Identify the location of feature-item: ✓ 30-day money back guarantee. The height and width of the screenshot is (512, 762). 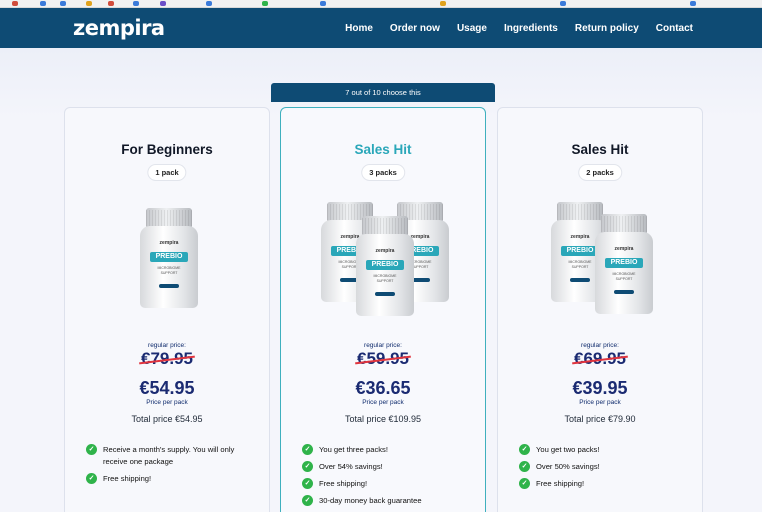
(387, 501).